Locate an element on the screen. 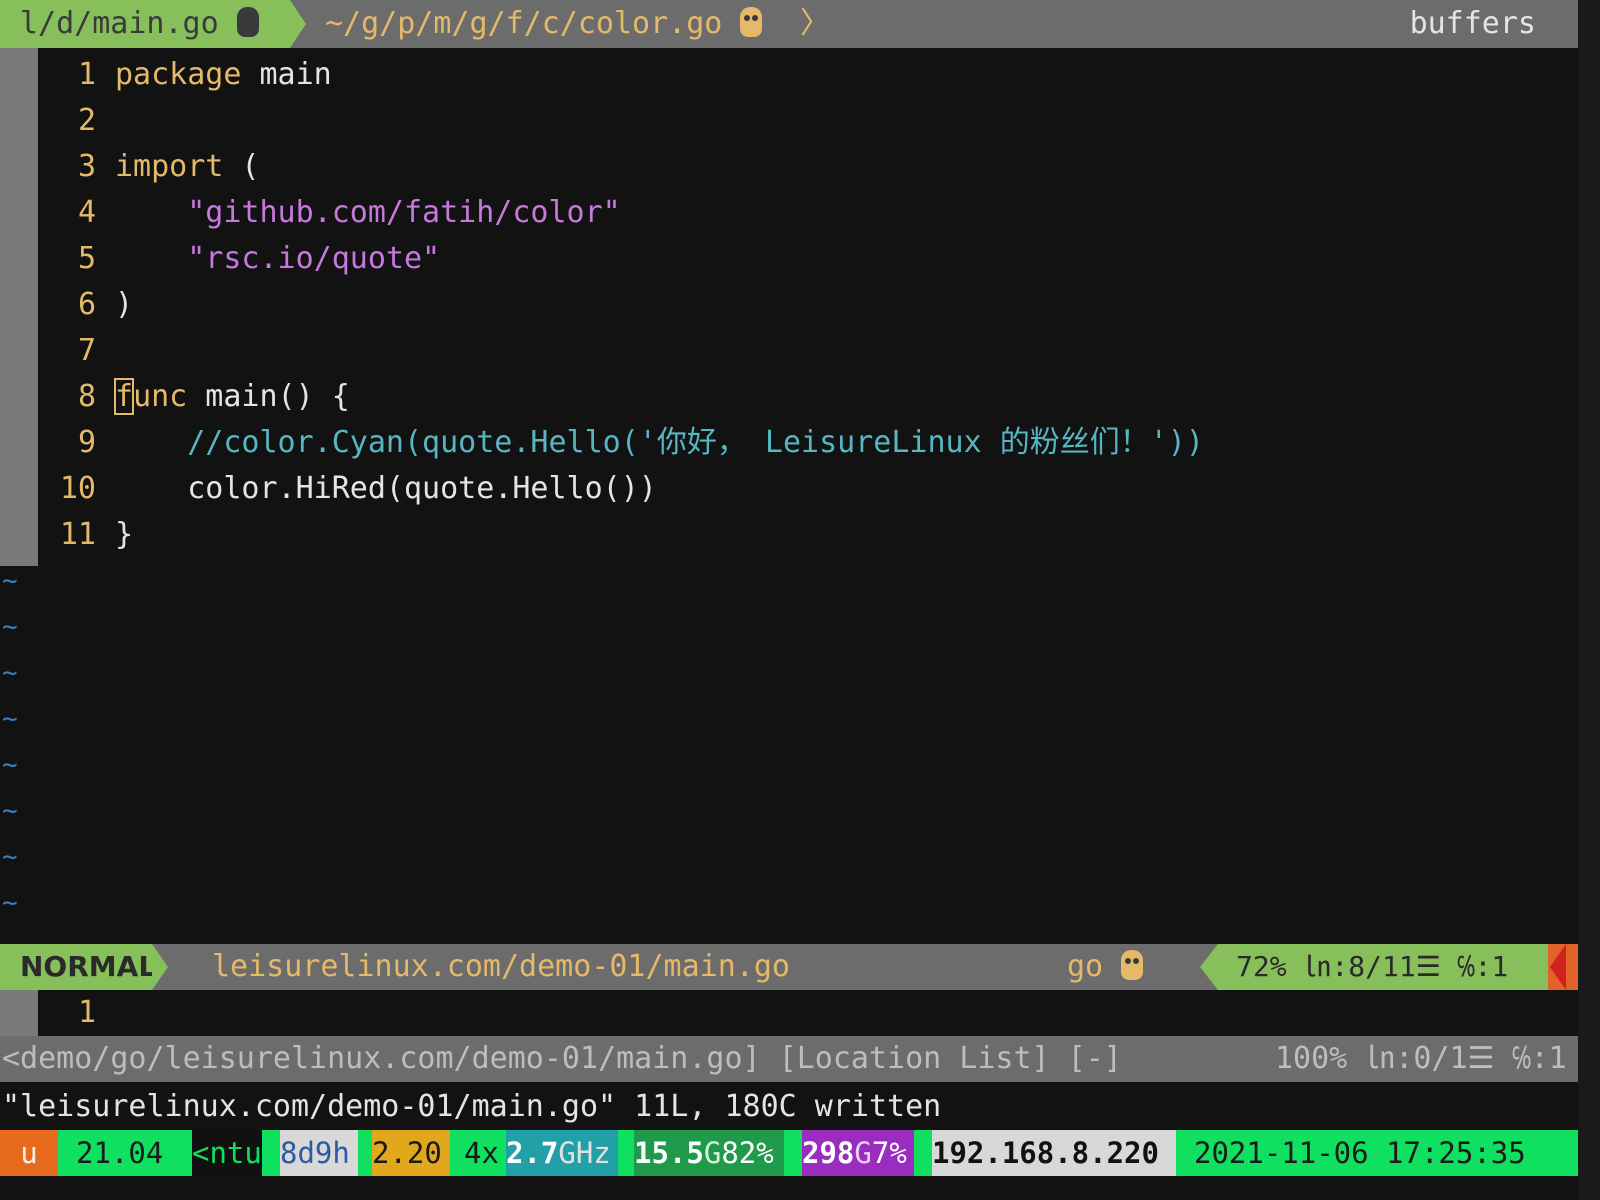 Image resolution: width=1600 pixels, height=1200 pixels. location-sign-column is located at coordinates (19, 1013).